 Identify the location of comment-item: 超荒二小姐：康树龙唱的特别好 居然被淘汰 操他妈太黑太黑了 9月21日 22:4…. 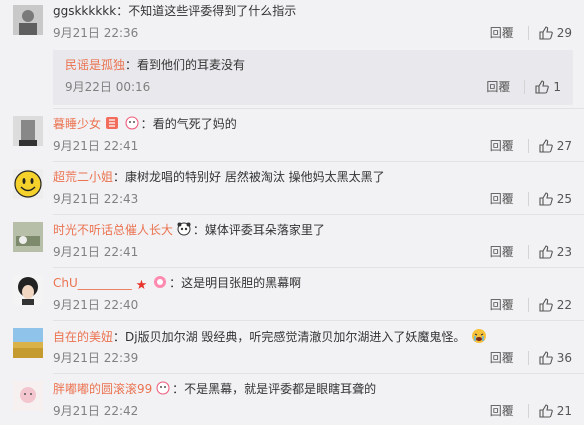
(292, 190).